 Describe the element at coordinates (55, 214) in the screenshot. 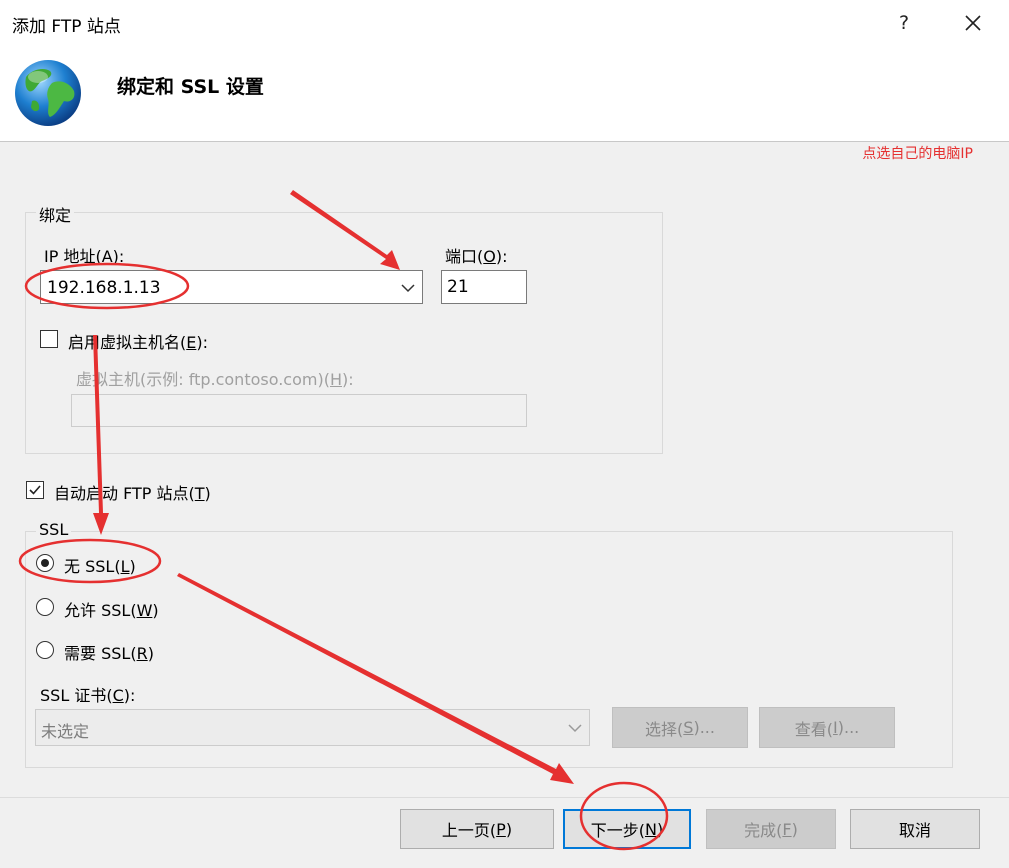

I see `binding-legend: 绑定` at that location.